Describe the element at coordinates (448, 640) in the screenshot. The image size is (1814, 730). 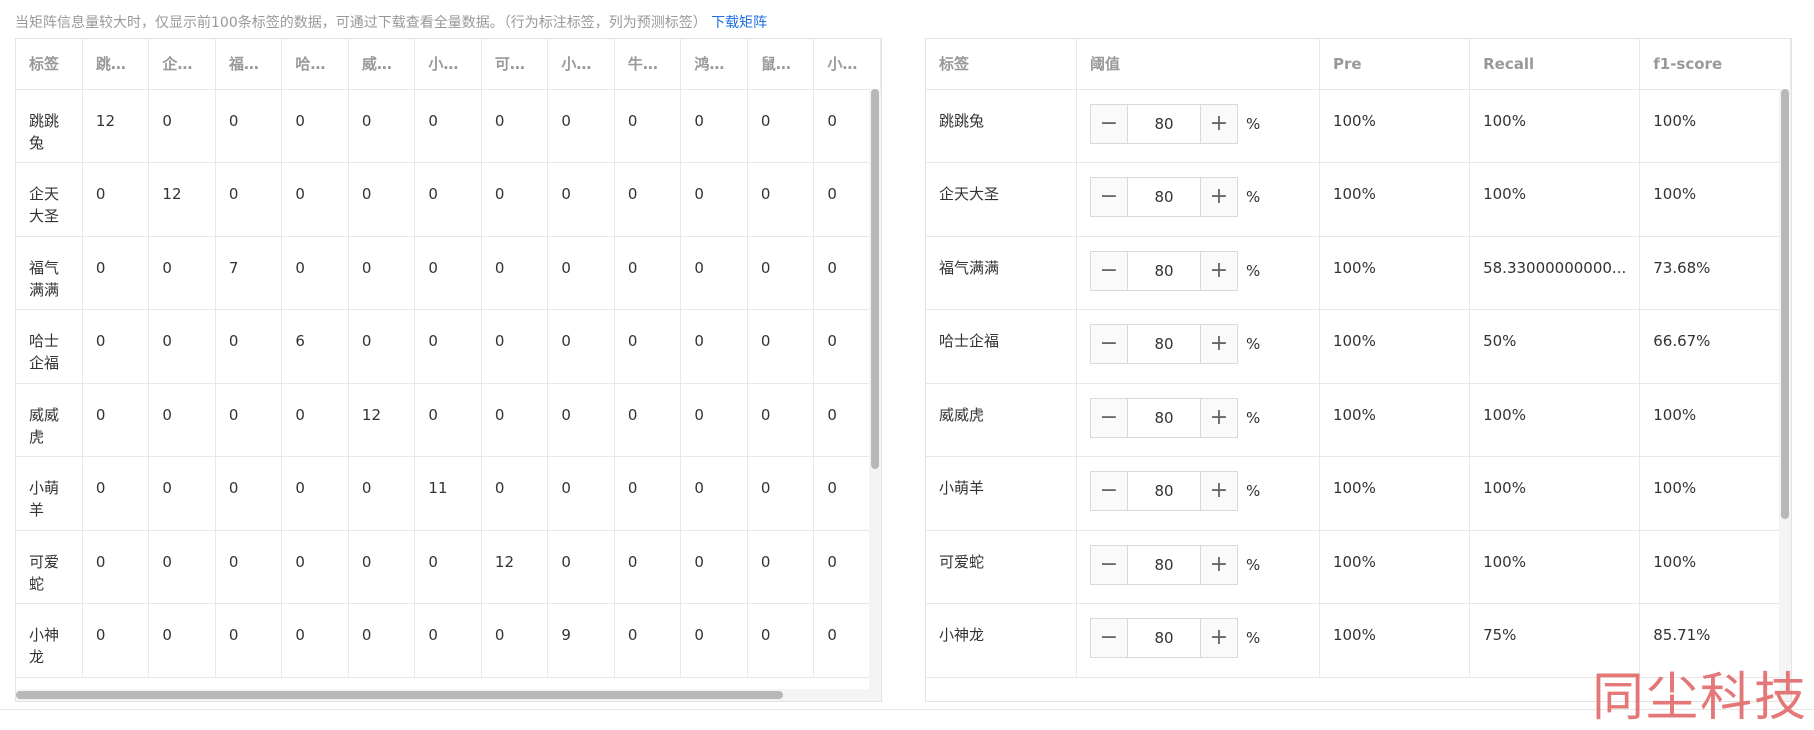
I see `matrix-row: 小神龙 0 0 0 0 0 0 0 9 0 0 0 0` at that location.